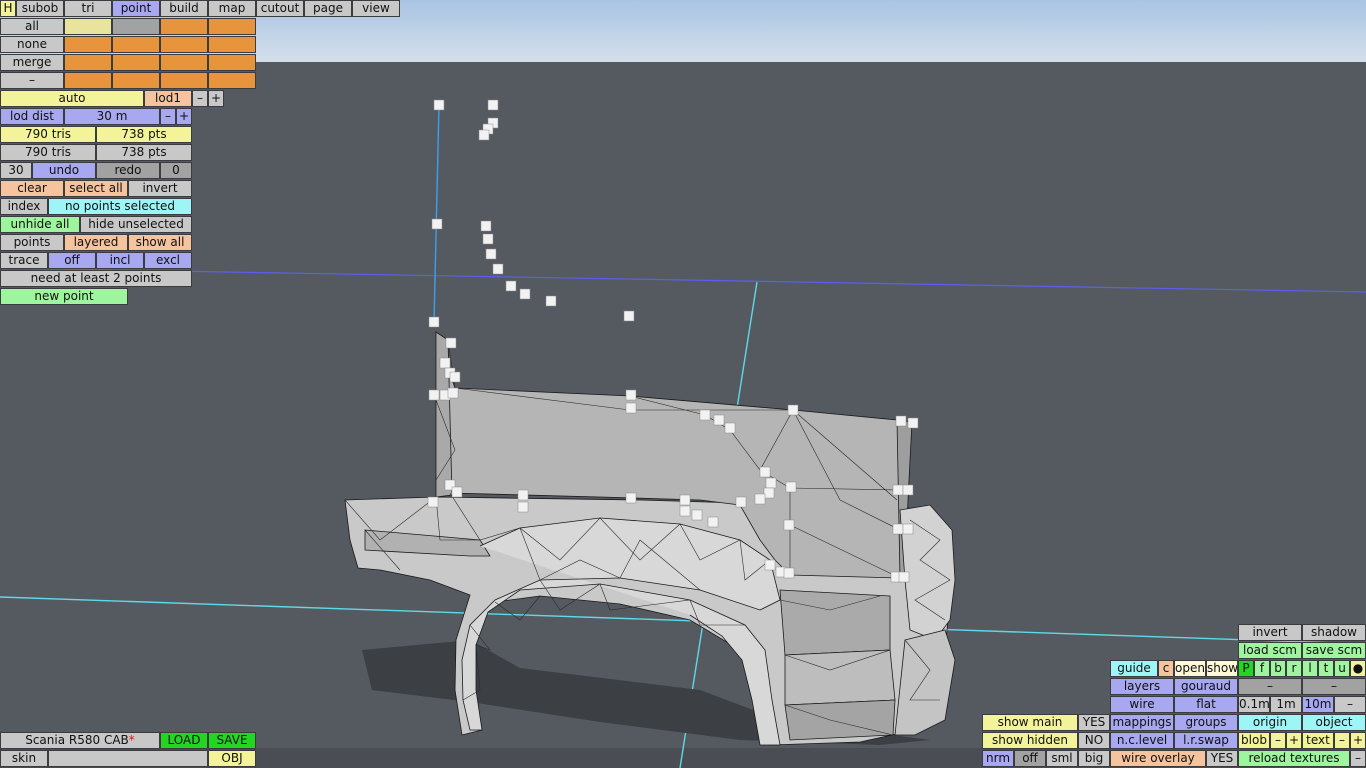 This screenshot has height=768, width=1366. What do you see at coordinates (128, 170) in the screenshot?
I see `redo-button: redo` at bounding box center [128, 170].